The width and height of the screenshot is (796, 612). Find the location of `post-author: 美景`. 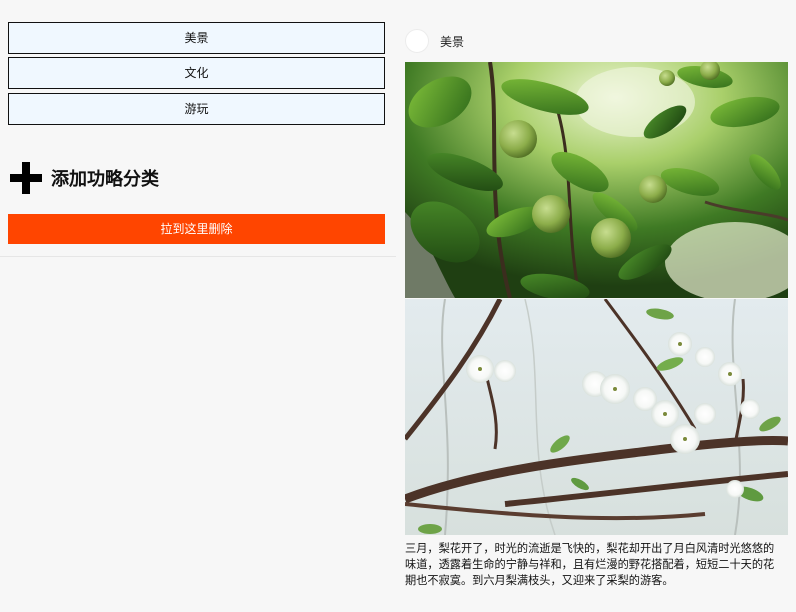

post-author: 美景 is located at coordinates (452, 41).